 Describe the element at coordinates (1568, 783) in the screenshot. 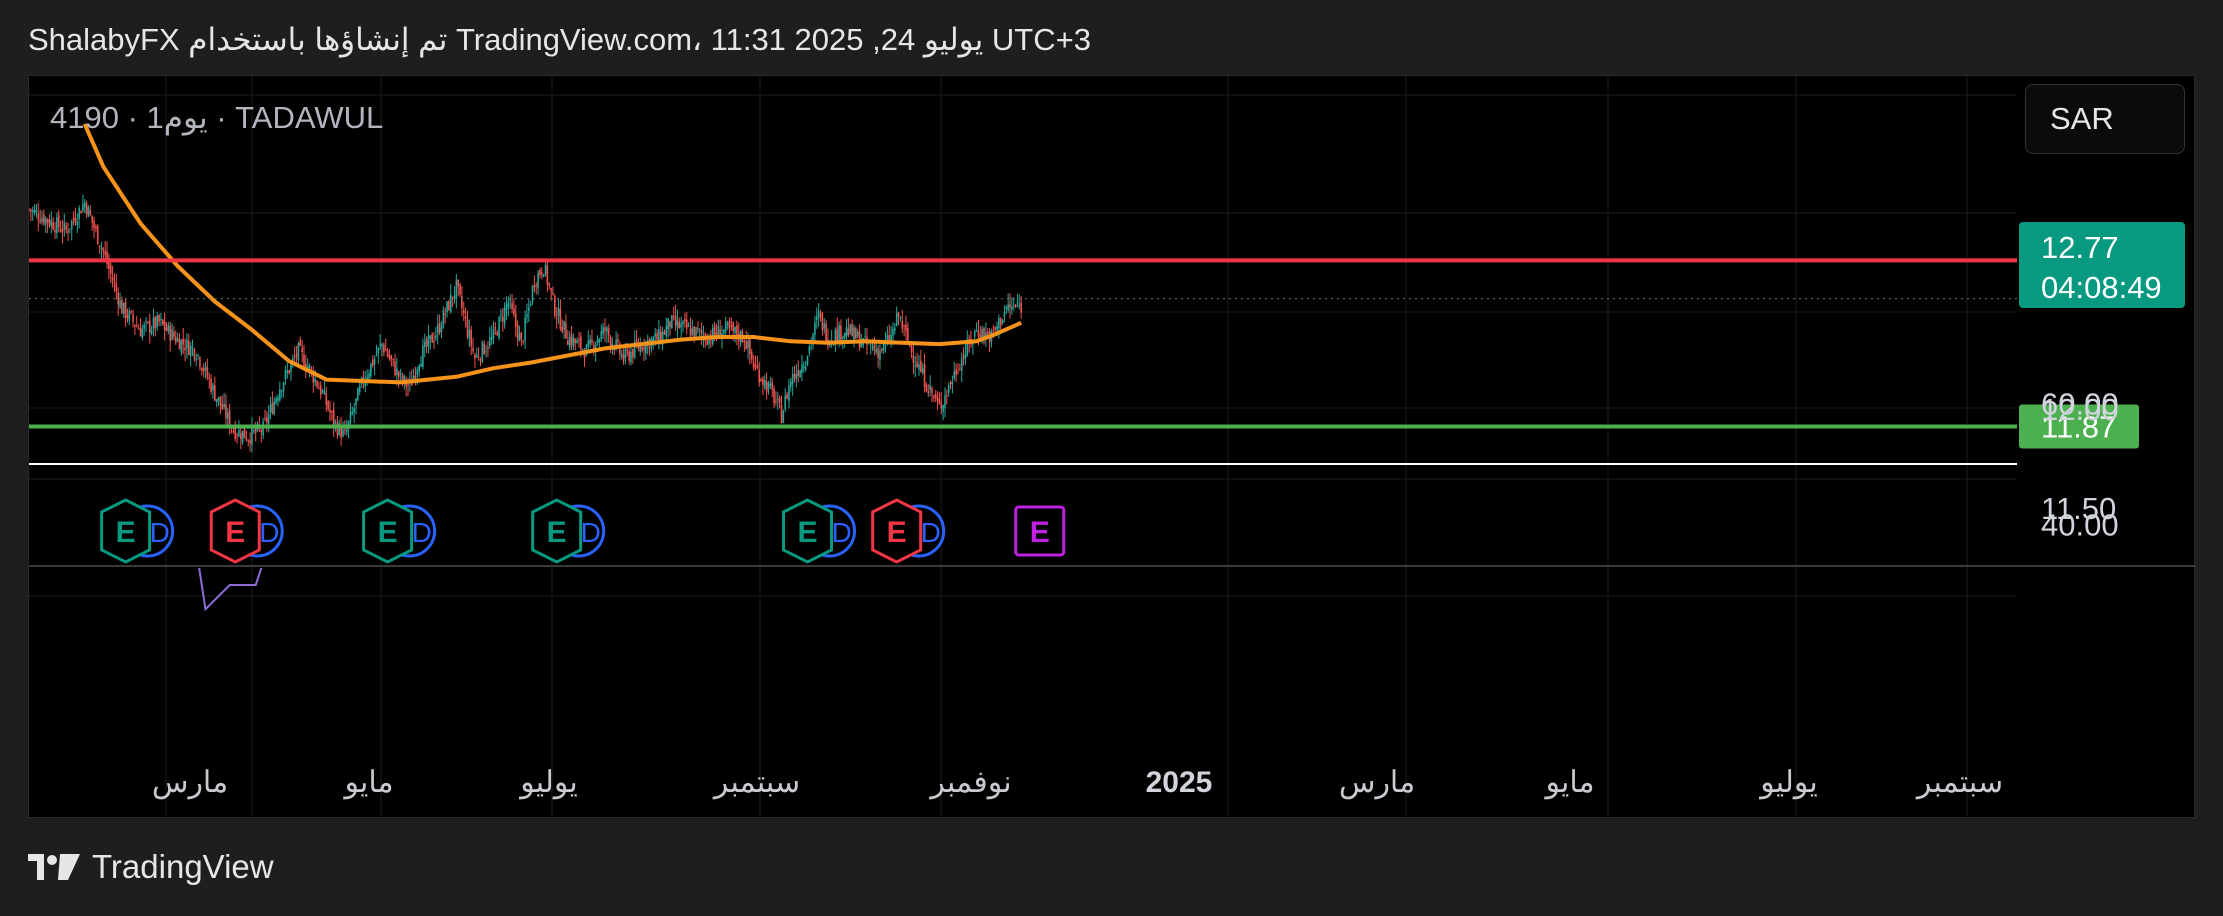

I see `x-tick-7: مايو` at that location.